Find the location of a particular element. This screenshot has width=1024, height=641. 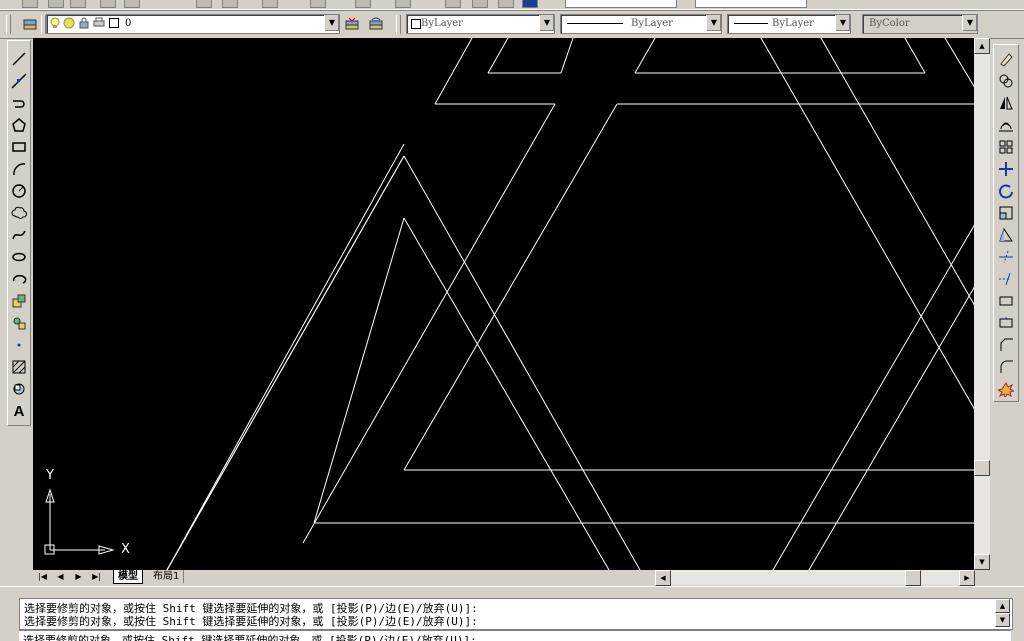

layer-dropdown: 0 ▼ is located at coordinates (193, 24).